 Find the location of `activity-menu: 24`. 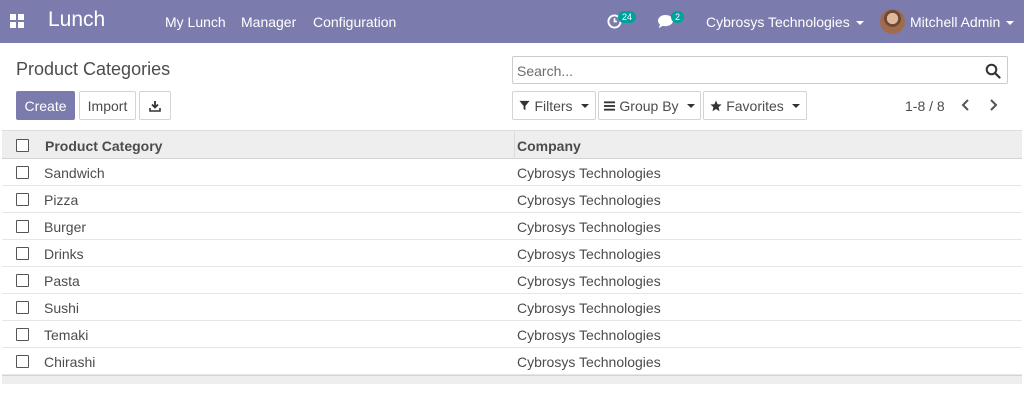

activity-menu: 24 is located at coordinates (625, 21).